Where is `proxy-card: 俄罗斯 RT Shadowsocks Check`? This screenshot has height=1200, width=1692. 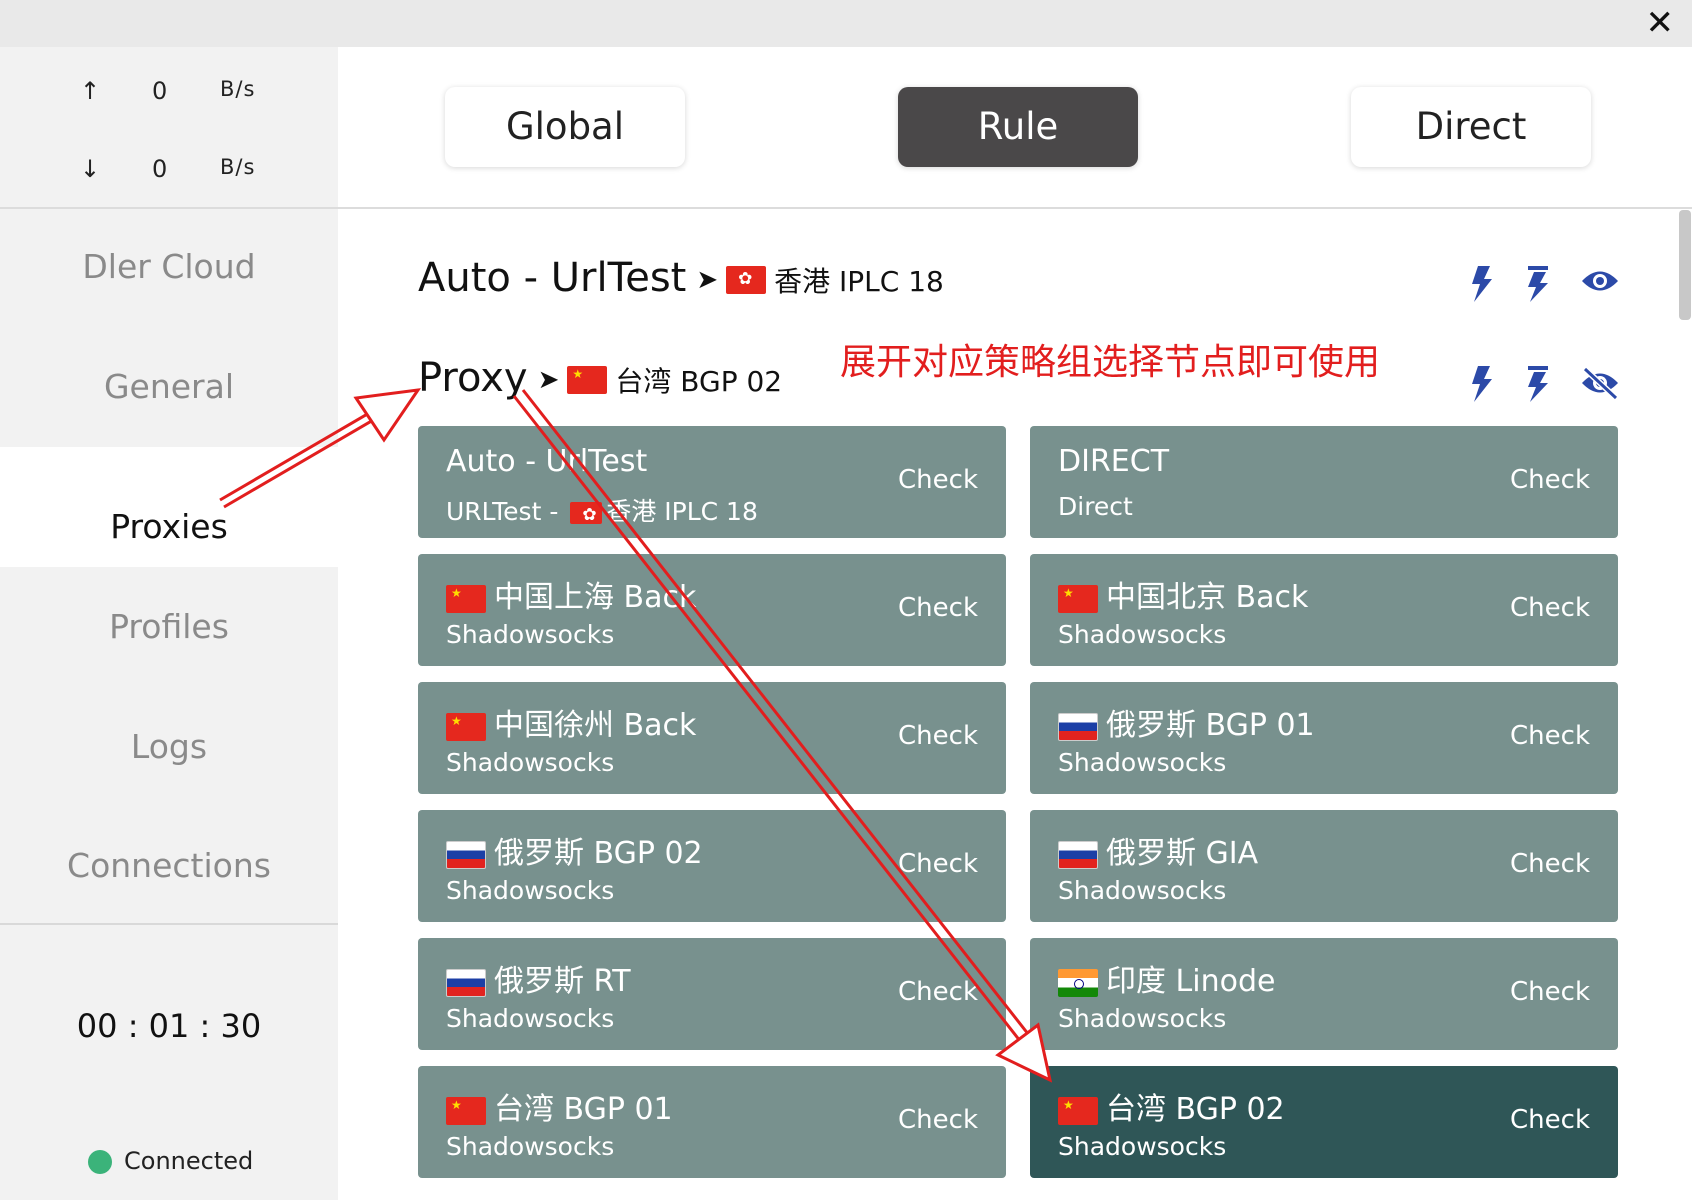 proxy-card: 俄罗斯 RT Shadowsocks Check is located at coordinates (712, 994).